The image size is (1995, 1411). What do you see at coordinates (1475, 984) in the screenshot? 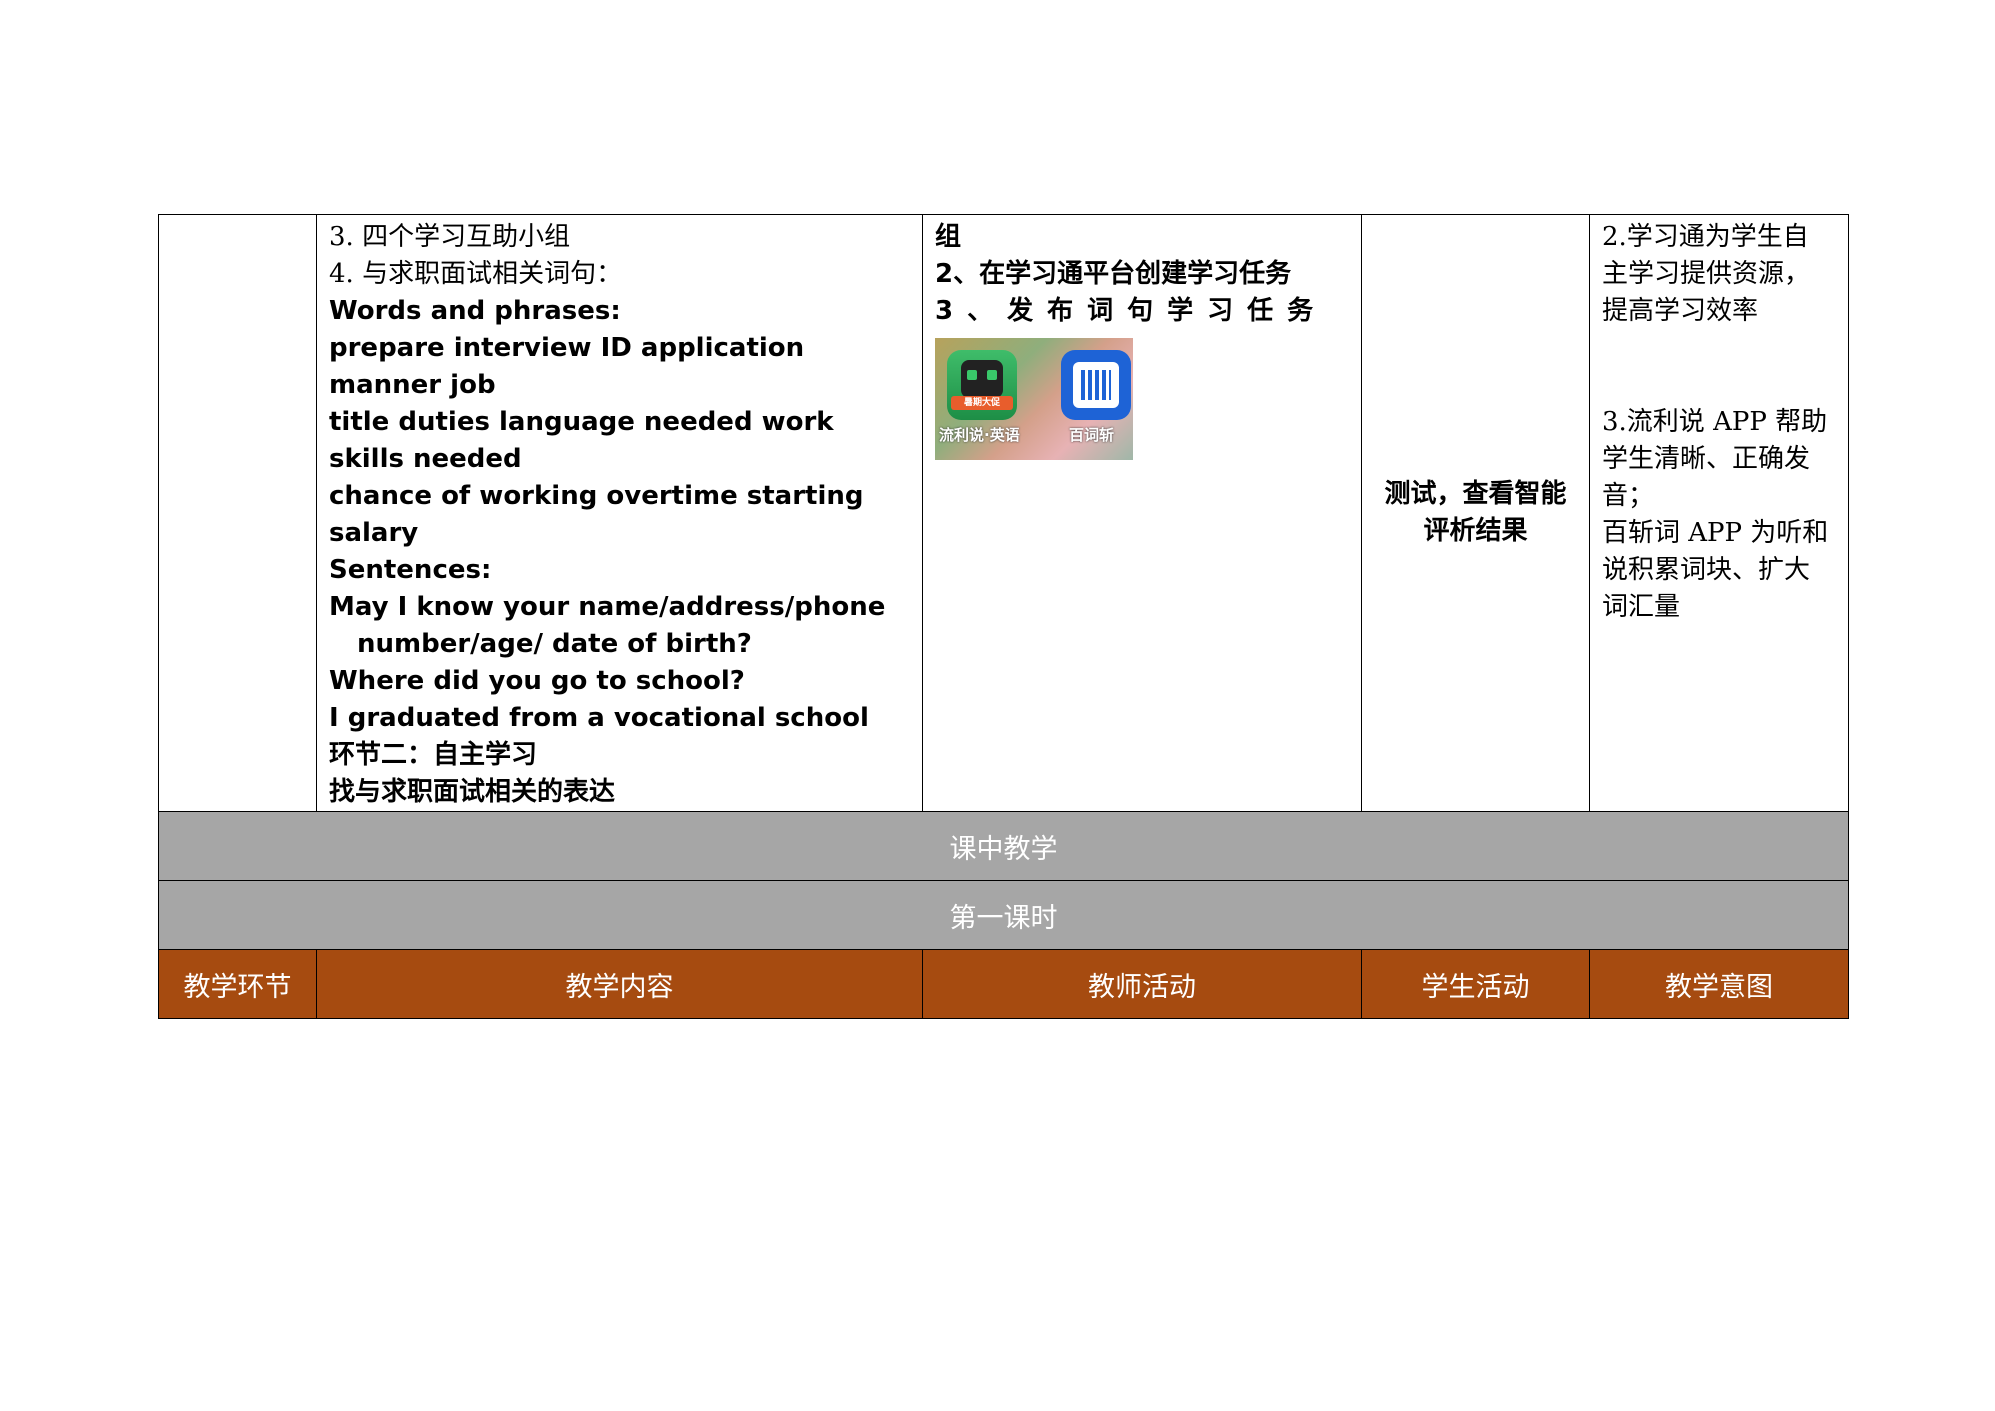
I see `header-student: 学生活动` at bounding box center [1475, 984].